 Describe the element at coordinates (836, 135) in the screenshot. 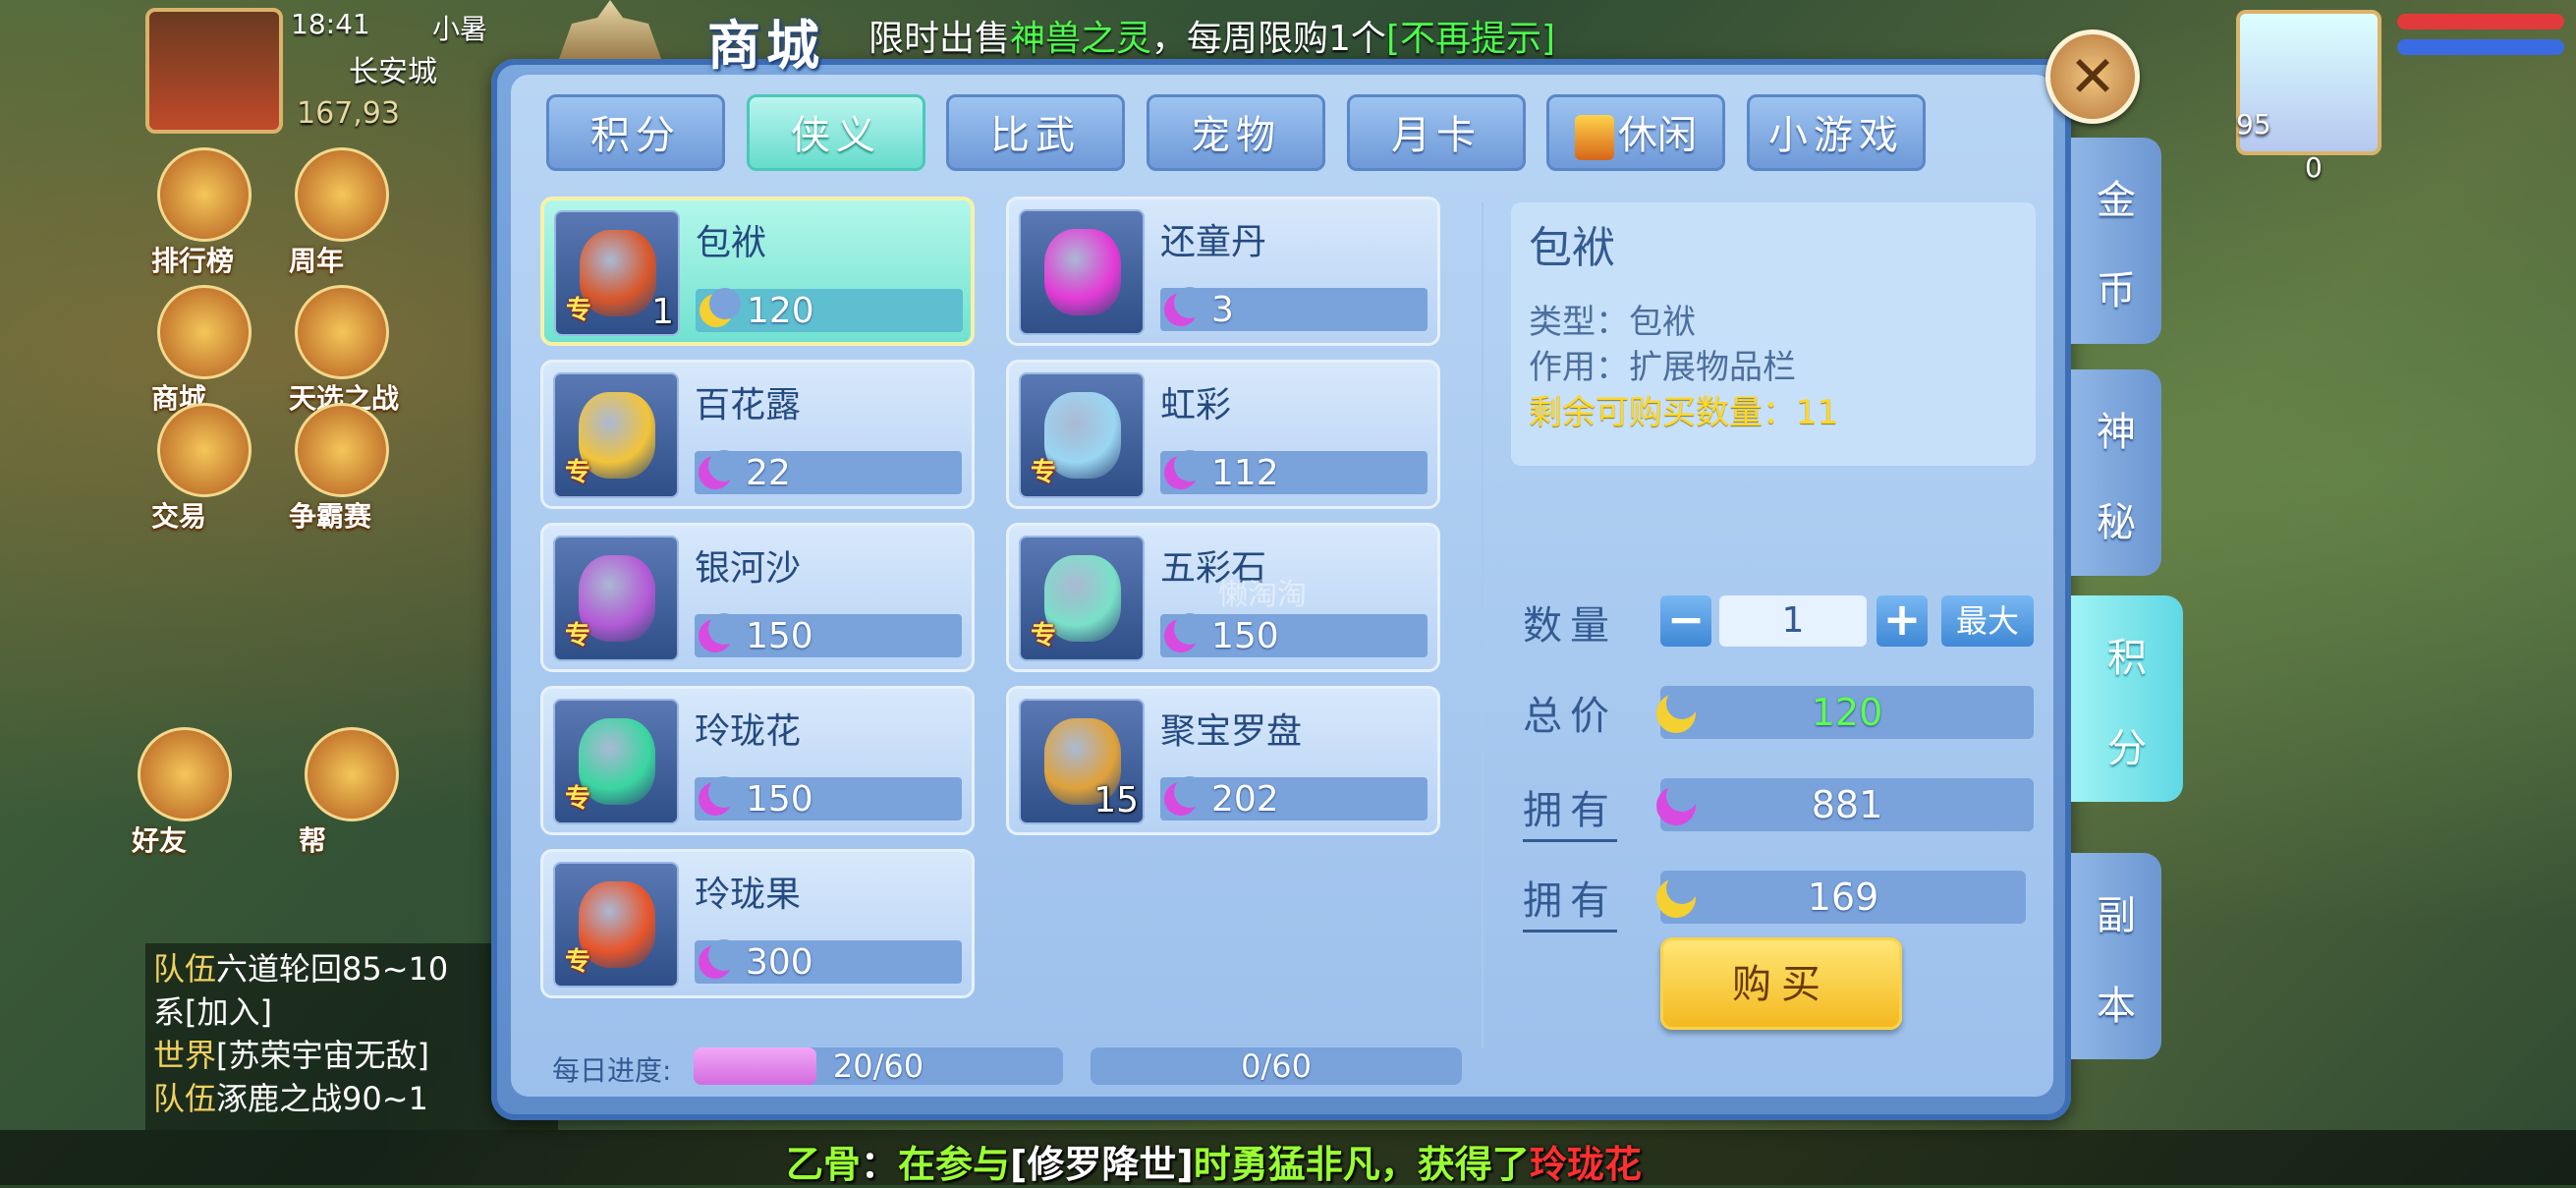

I see `tab-label: 侠义` at that location.